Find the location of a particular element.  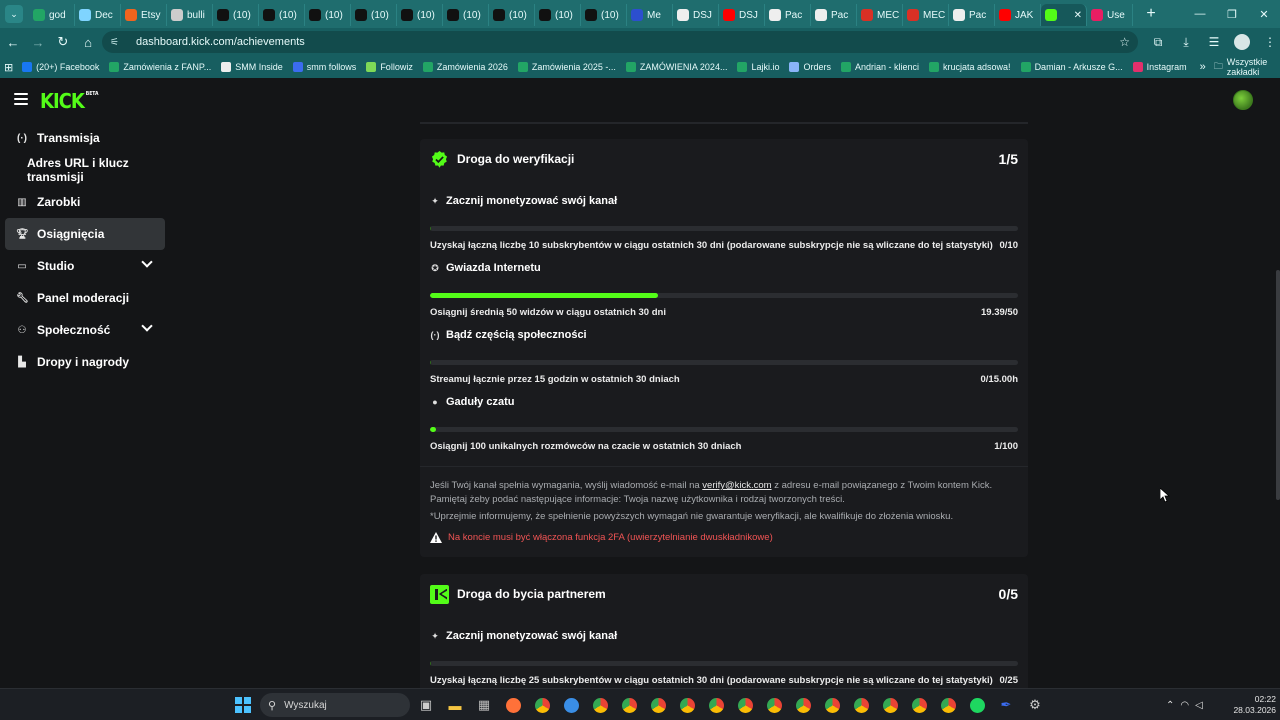

firefox-icon is located at coordinates (513, 705).